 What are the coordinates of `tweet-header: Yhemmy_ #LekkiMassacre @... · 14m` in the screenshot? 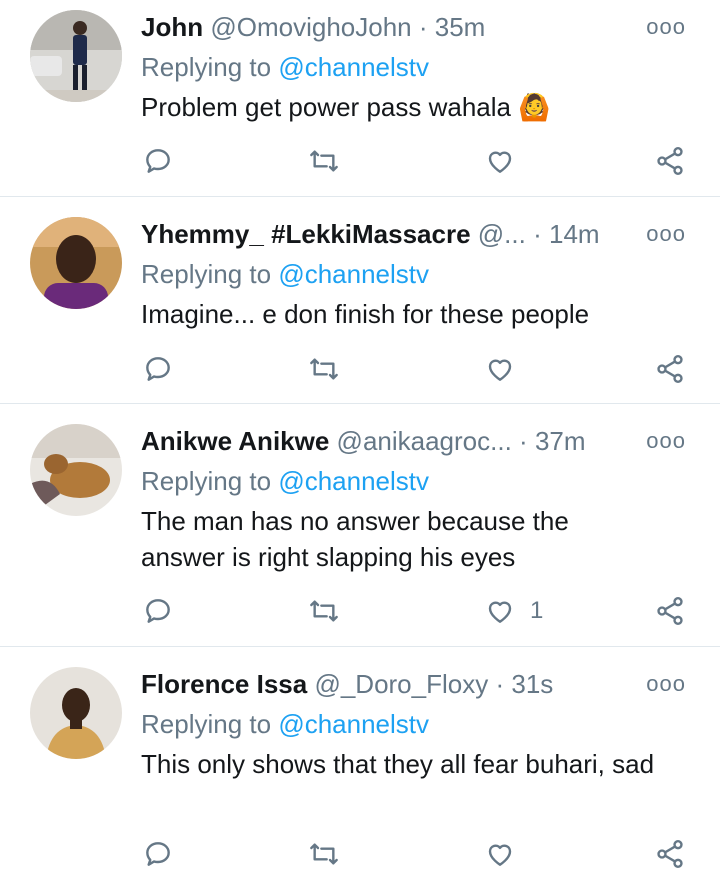 It's located at (370, 234).